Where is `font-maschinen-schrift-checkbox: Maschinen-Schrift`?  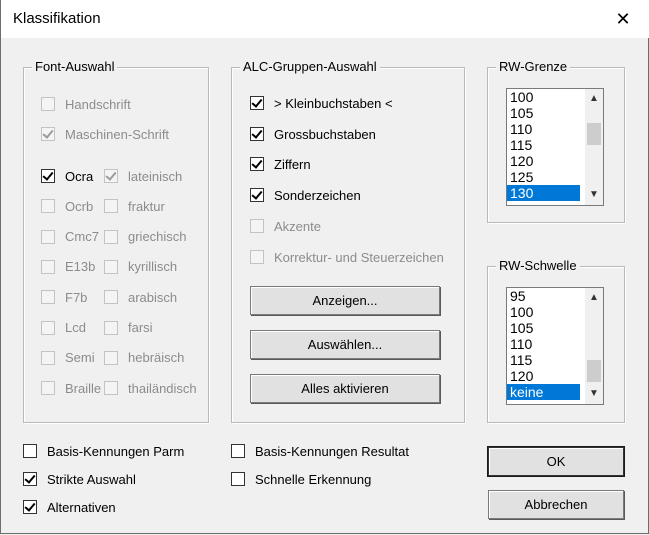
font-maschinen-schrift-checkbox: Maschinen-Schrift is located at coordinates (105, 134).